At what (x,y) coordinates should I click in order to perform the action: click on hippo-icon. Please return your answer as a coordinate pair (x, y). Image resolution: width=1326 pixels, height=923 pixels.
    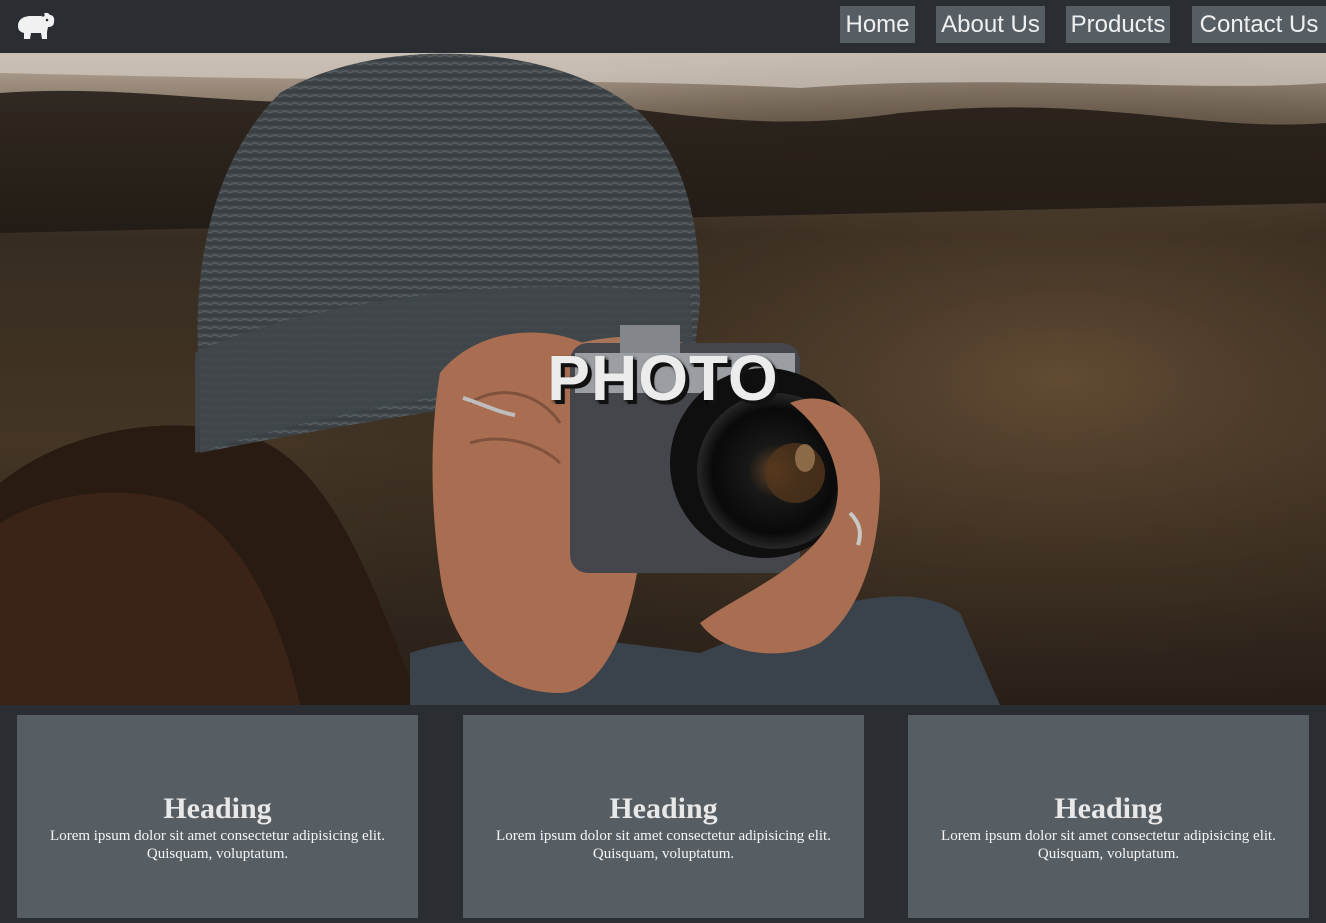
    Looking at the image, I should click on (35, 26).